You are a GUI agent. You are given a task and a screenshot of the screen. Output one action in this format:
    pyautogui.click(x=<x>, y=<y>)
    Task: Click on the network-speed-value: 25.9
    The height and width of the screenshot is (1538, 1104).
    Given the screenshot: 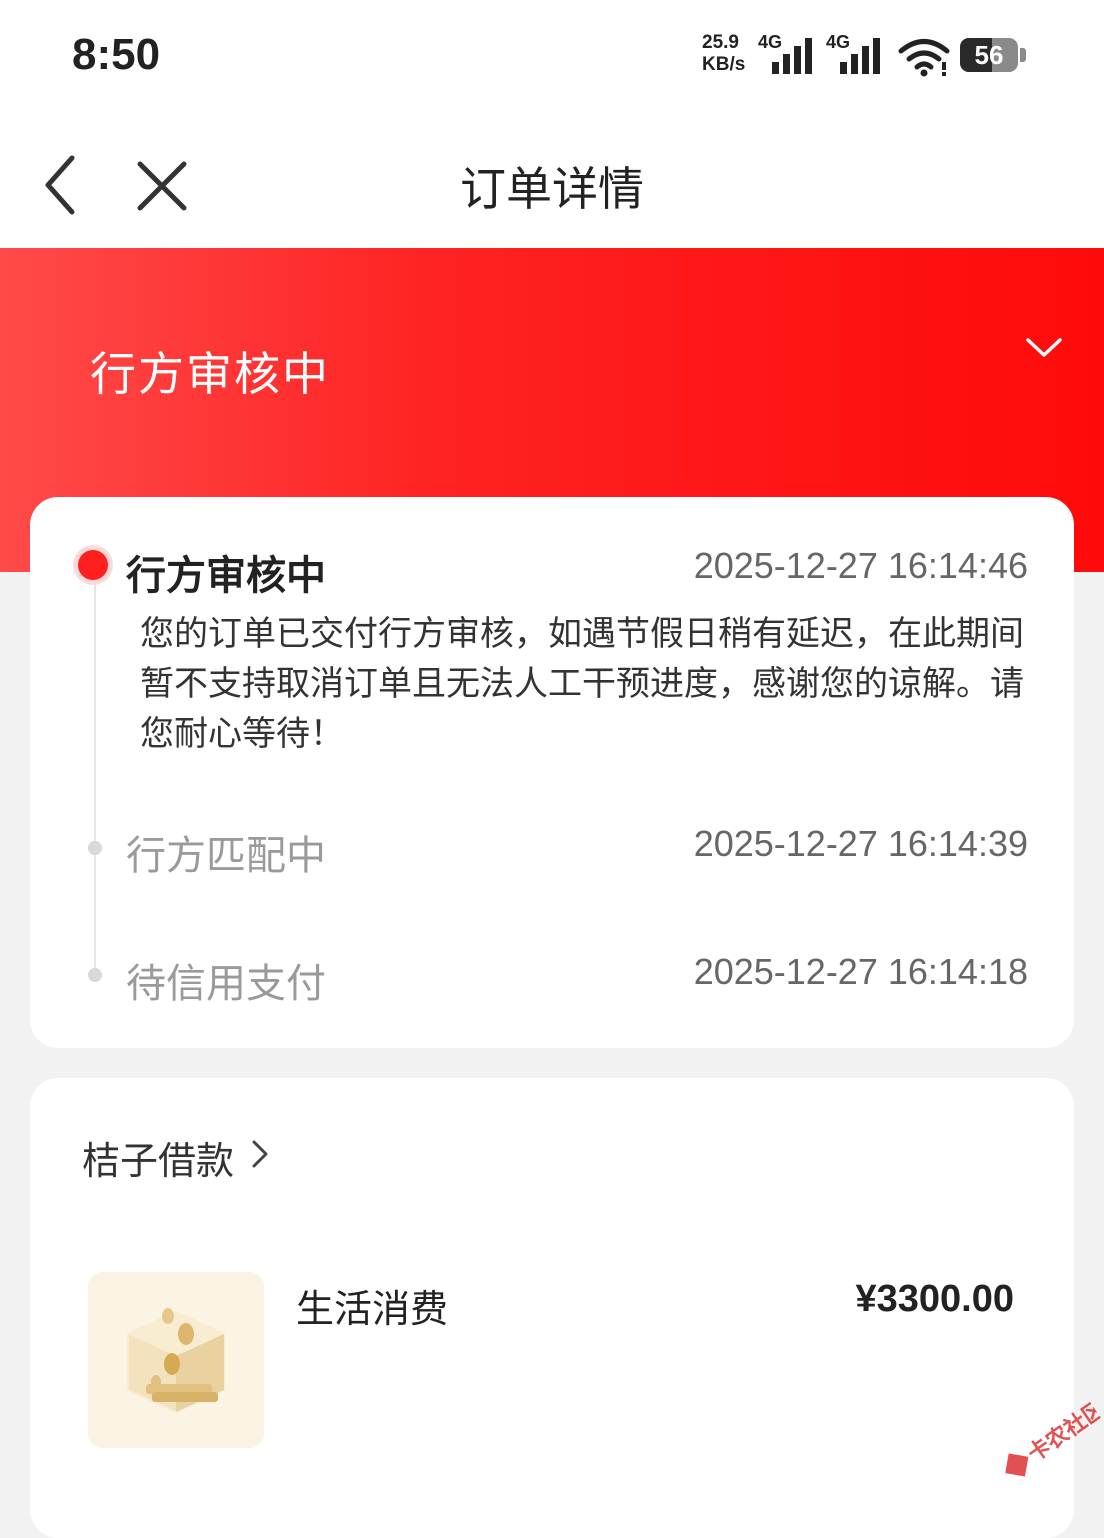 What is the action you would take?
    pyautogui.click(x=720, y=42)
    